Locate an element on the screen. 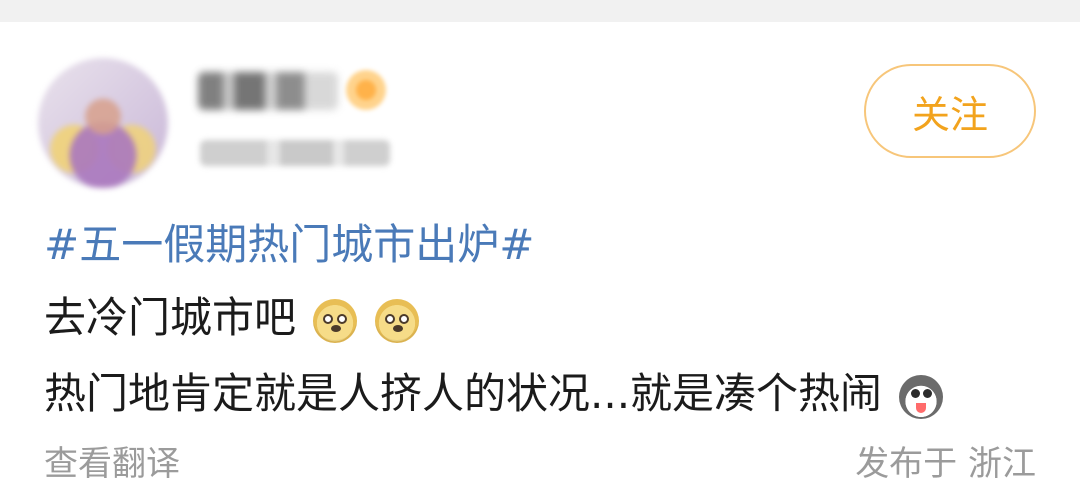 The image size is (1080, 502). post-location: 发布于 浙江 is located at coordinates (945, 464).